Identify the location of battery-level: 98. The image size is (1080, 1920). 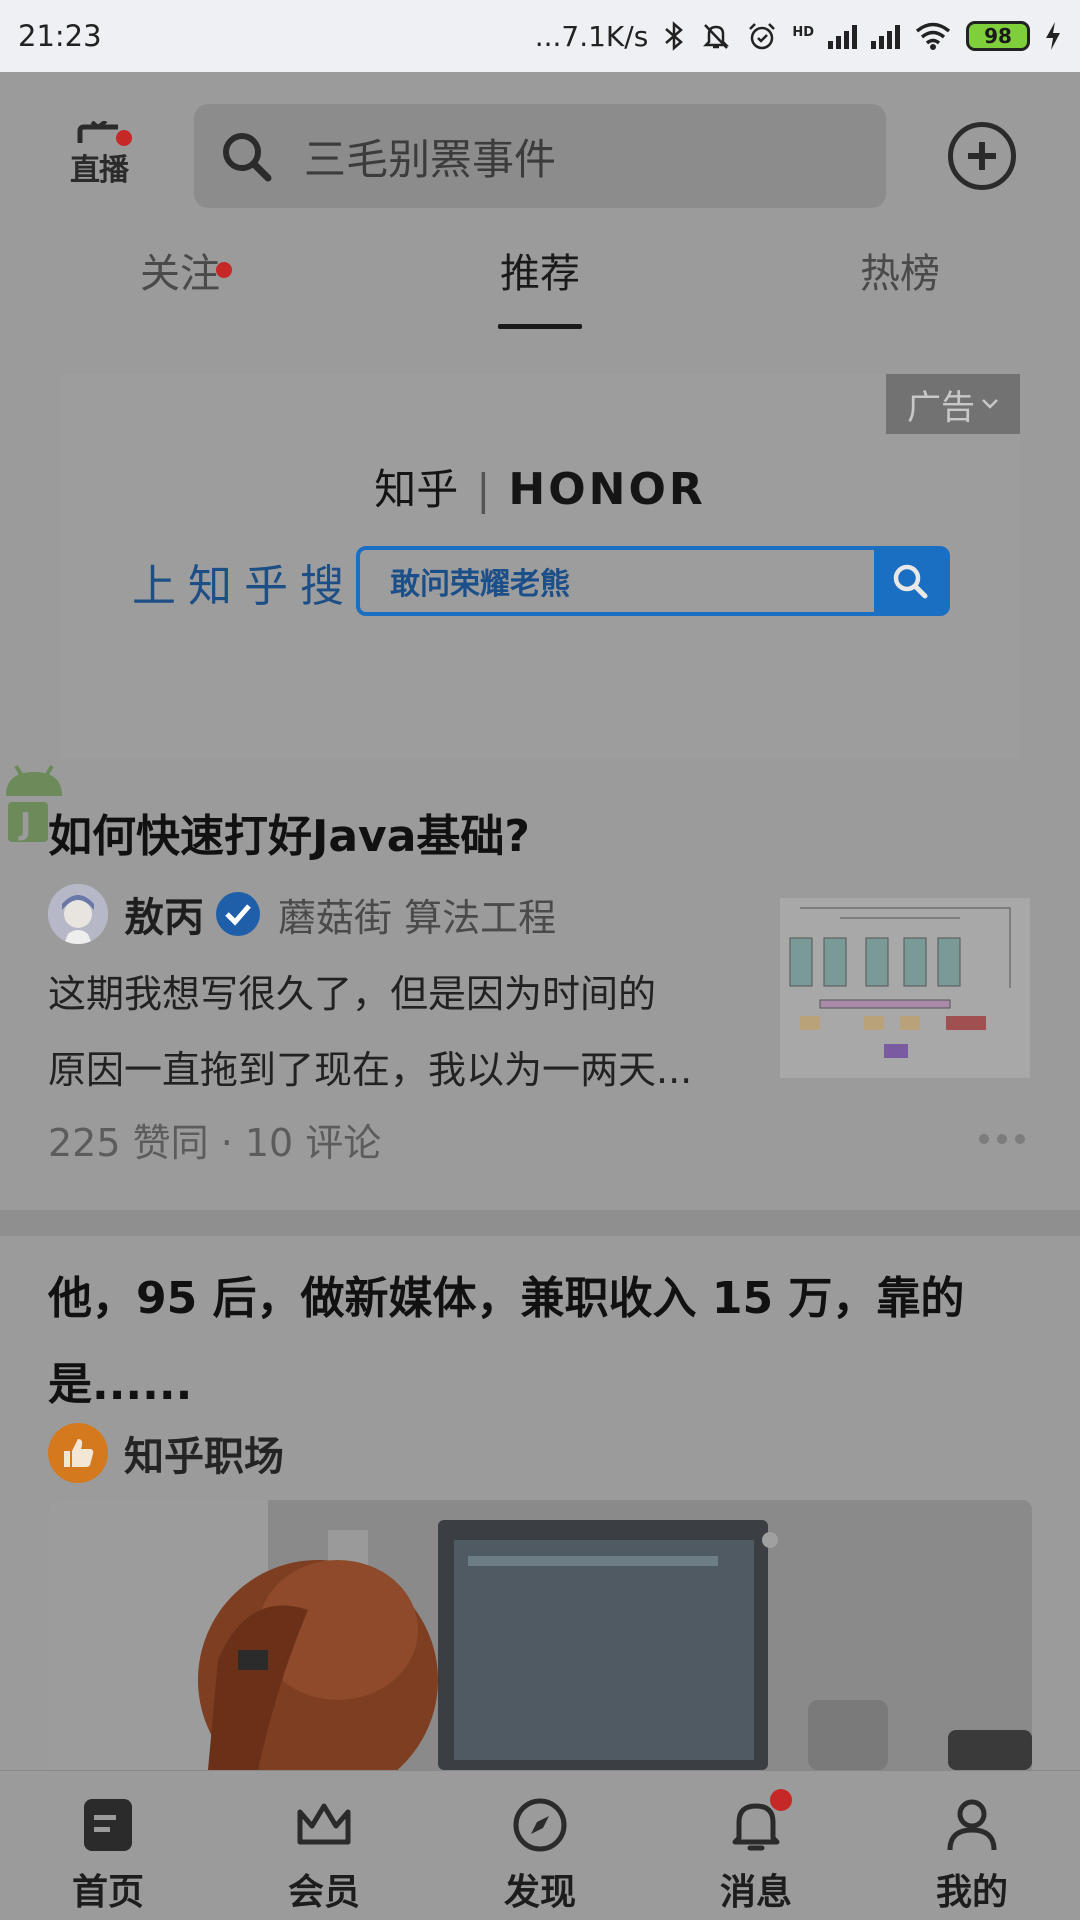
(998, 36).